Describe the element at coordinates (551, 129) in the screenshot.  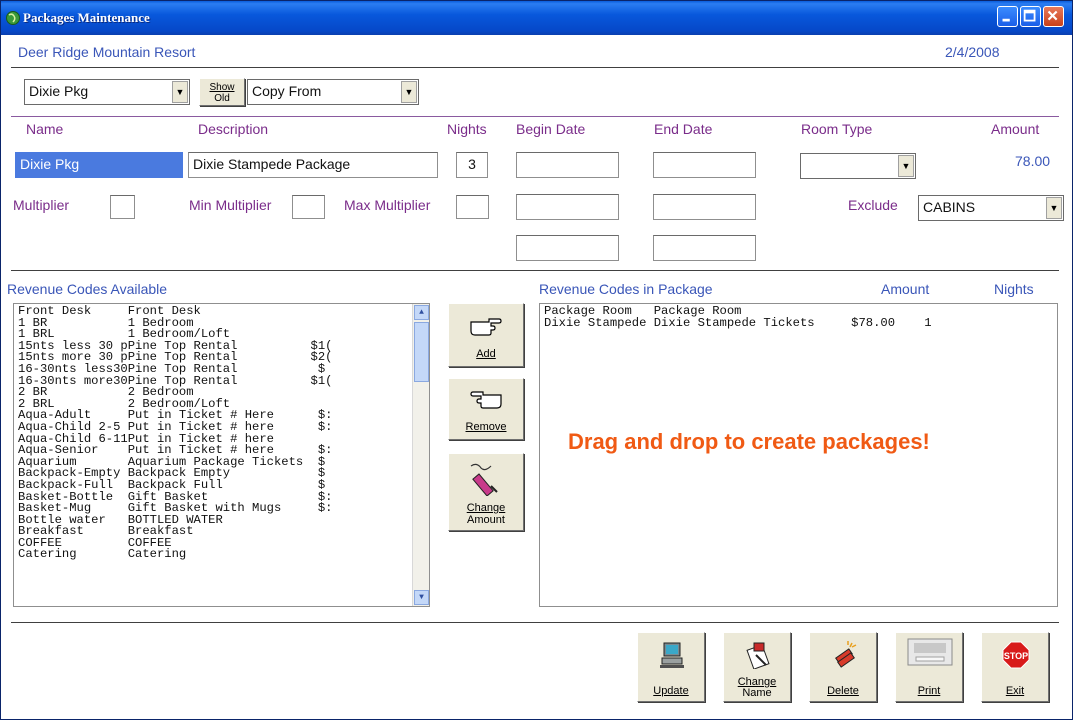
I see `begin-date-header: Begin Date` at that location.